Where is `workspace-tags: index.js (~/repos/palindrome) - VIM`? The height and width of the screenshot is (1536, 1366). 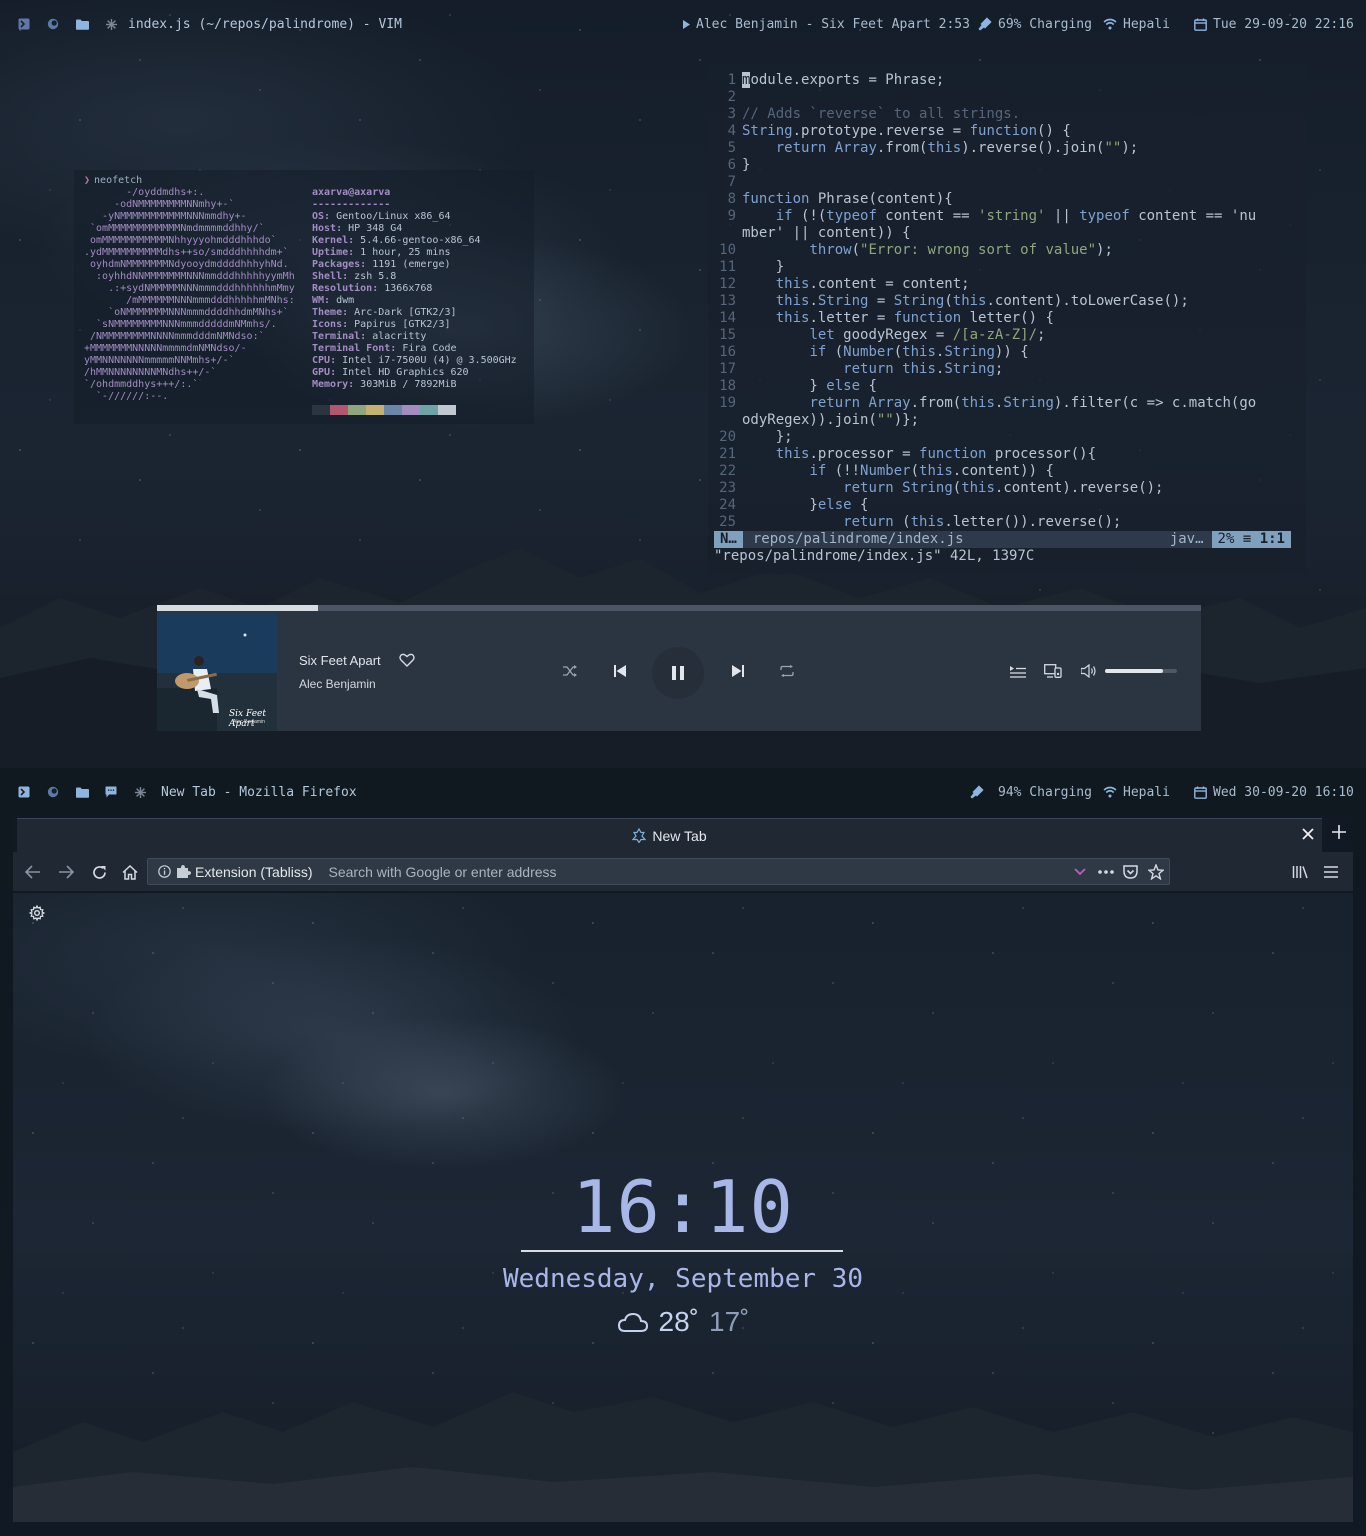
workspace-tags: index.js (~/repos/palindrome) - VIM is located at coordinates (209, 24).